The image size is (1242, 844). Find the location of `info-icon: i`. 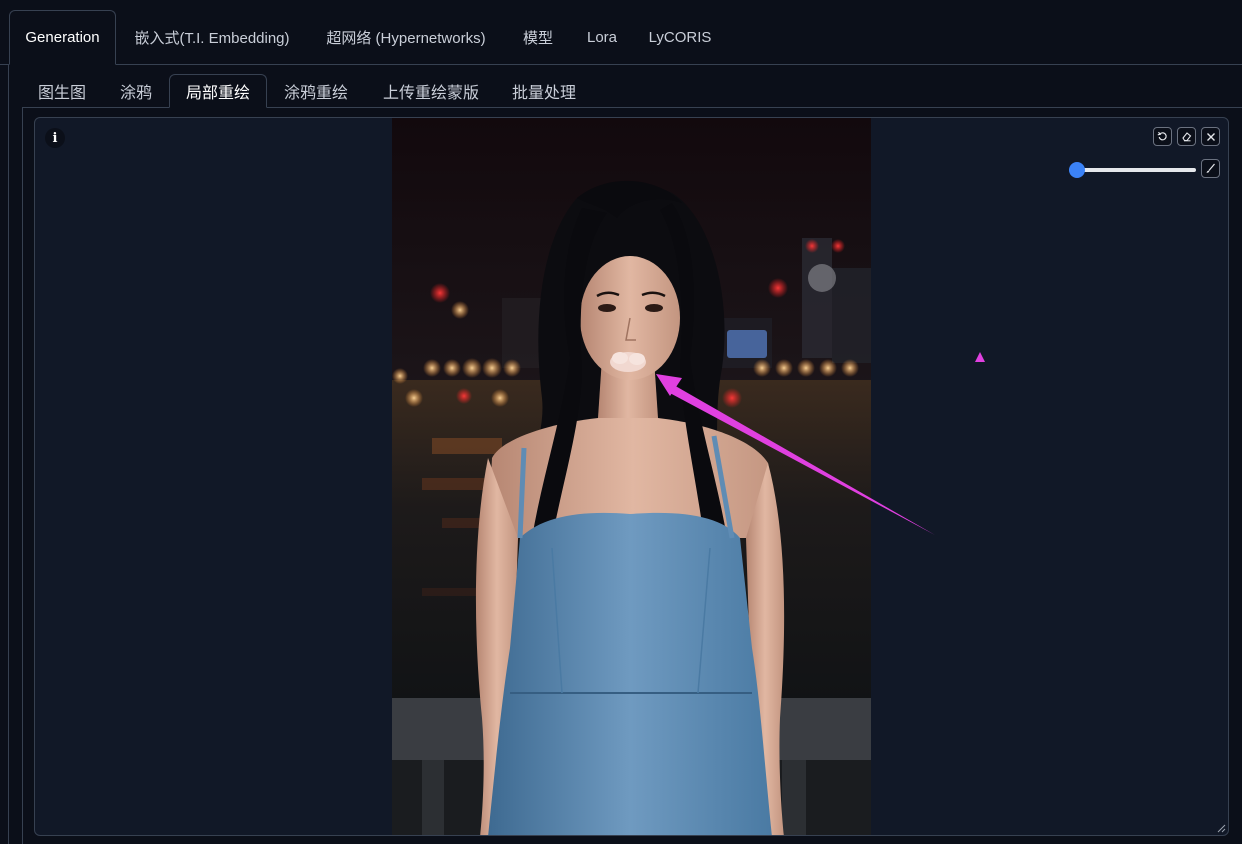

info-icon: i is located at coordinates (55, 138).